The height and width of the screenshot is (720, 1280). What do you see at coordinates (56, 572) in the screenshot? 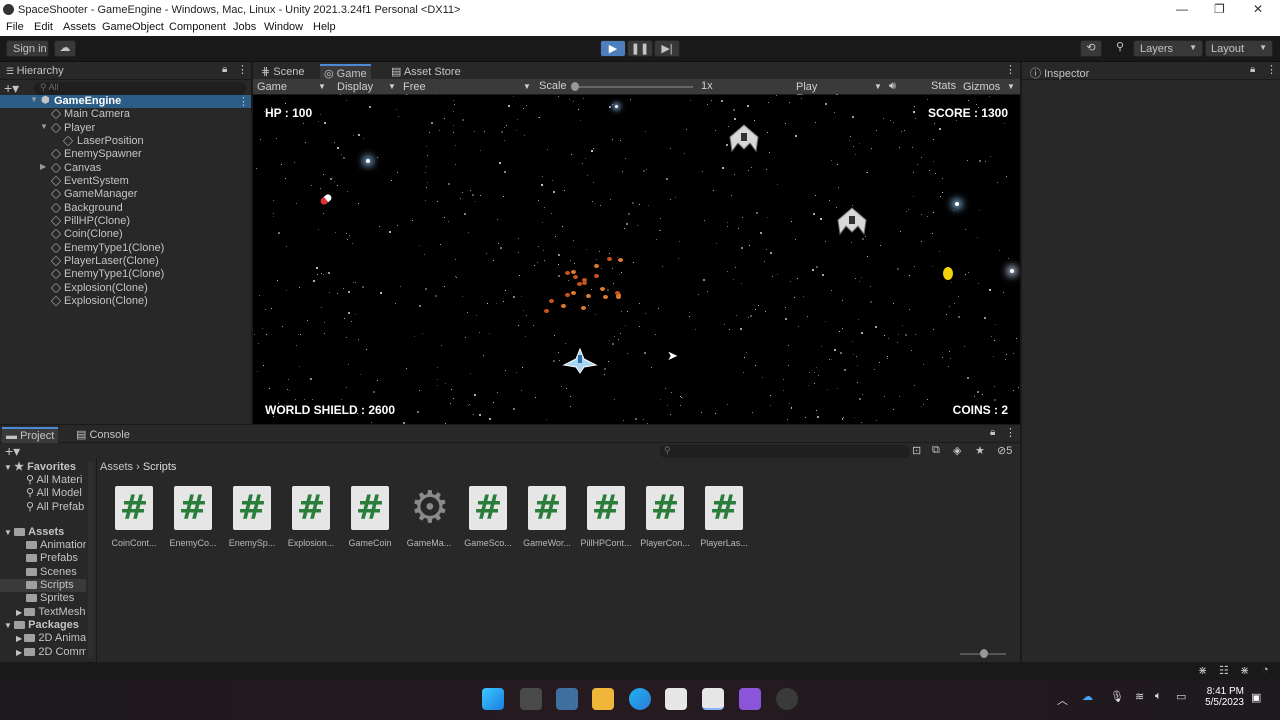
I see `folder-item: Scenes` at bounding box center [56, 572].